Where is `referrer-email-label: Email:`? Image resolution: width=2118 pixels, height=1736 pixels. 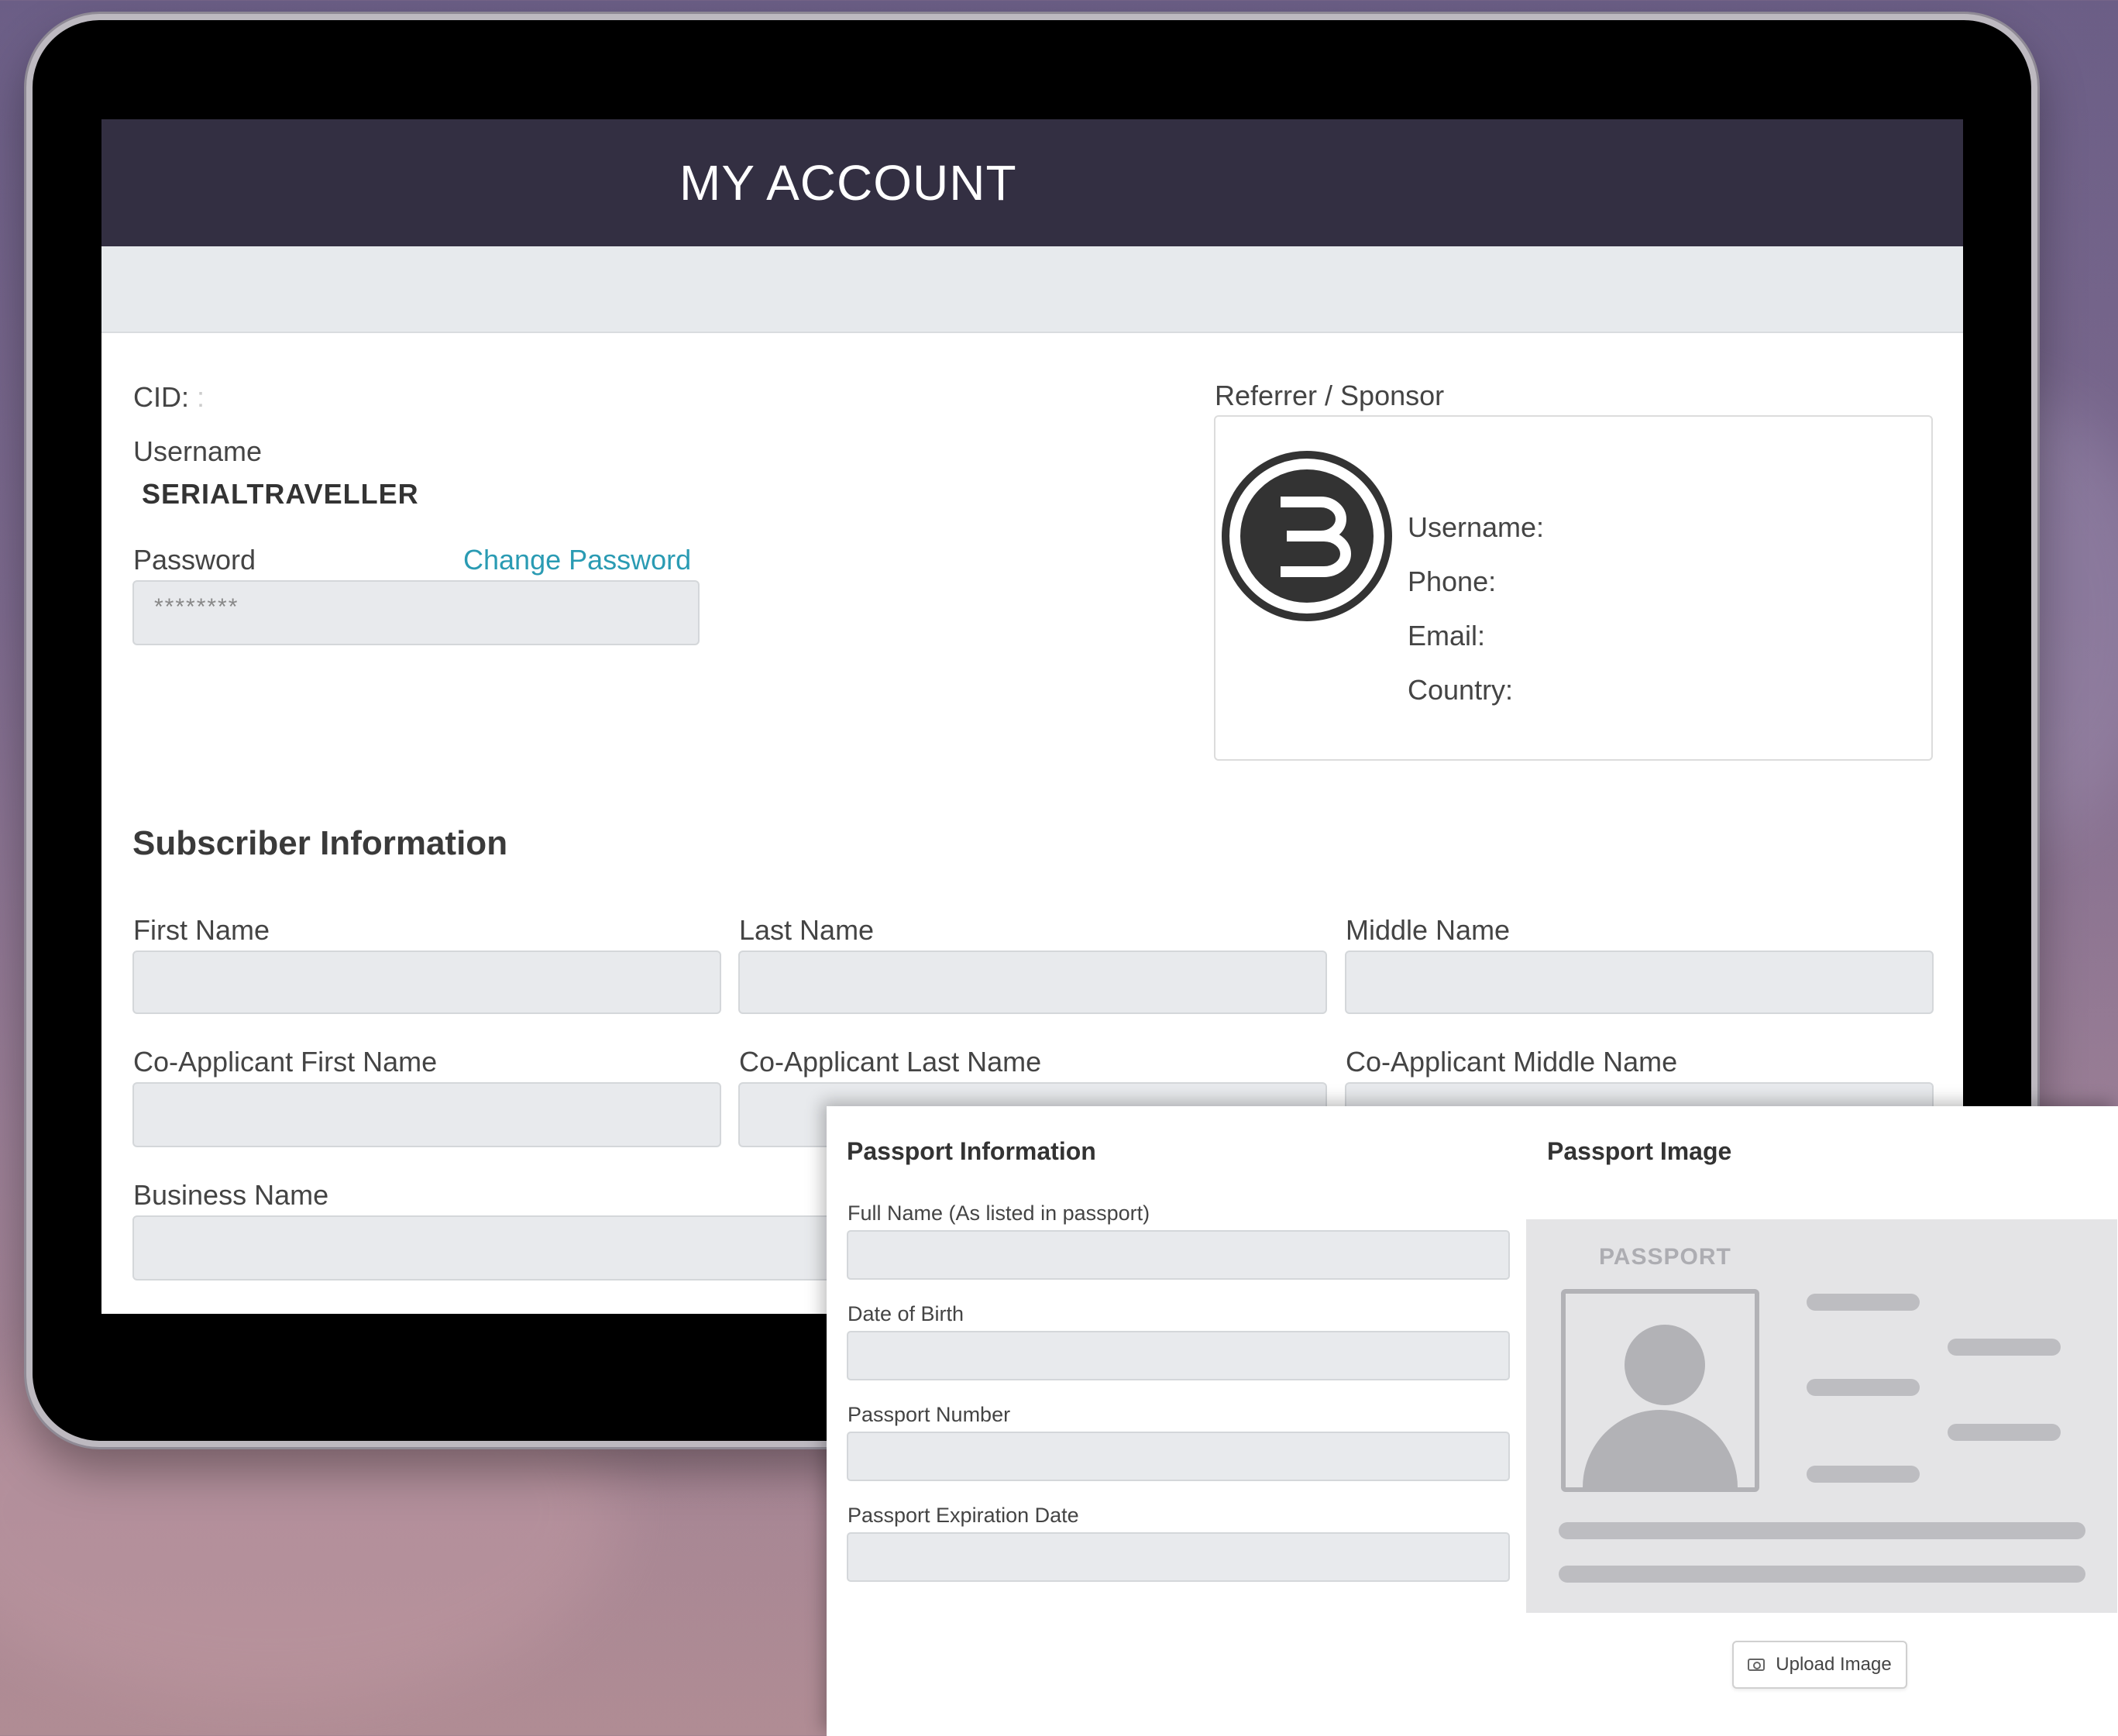
referrer-email-label: Email: is located at coordinates (1447, 635).